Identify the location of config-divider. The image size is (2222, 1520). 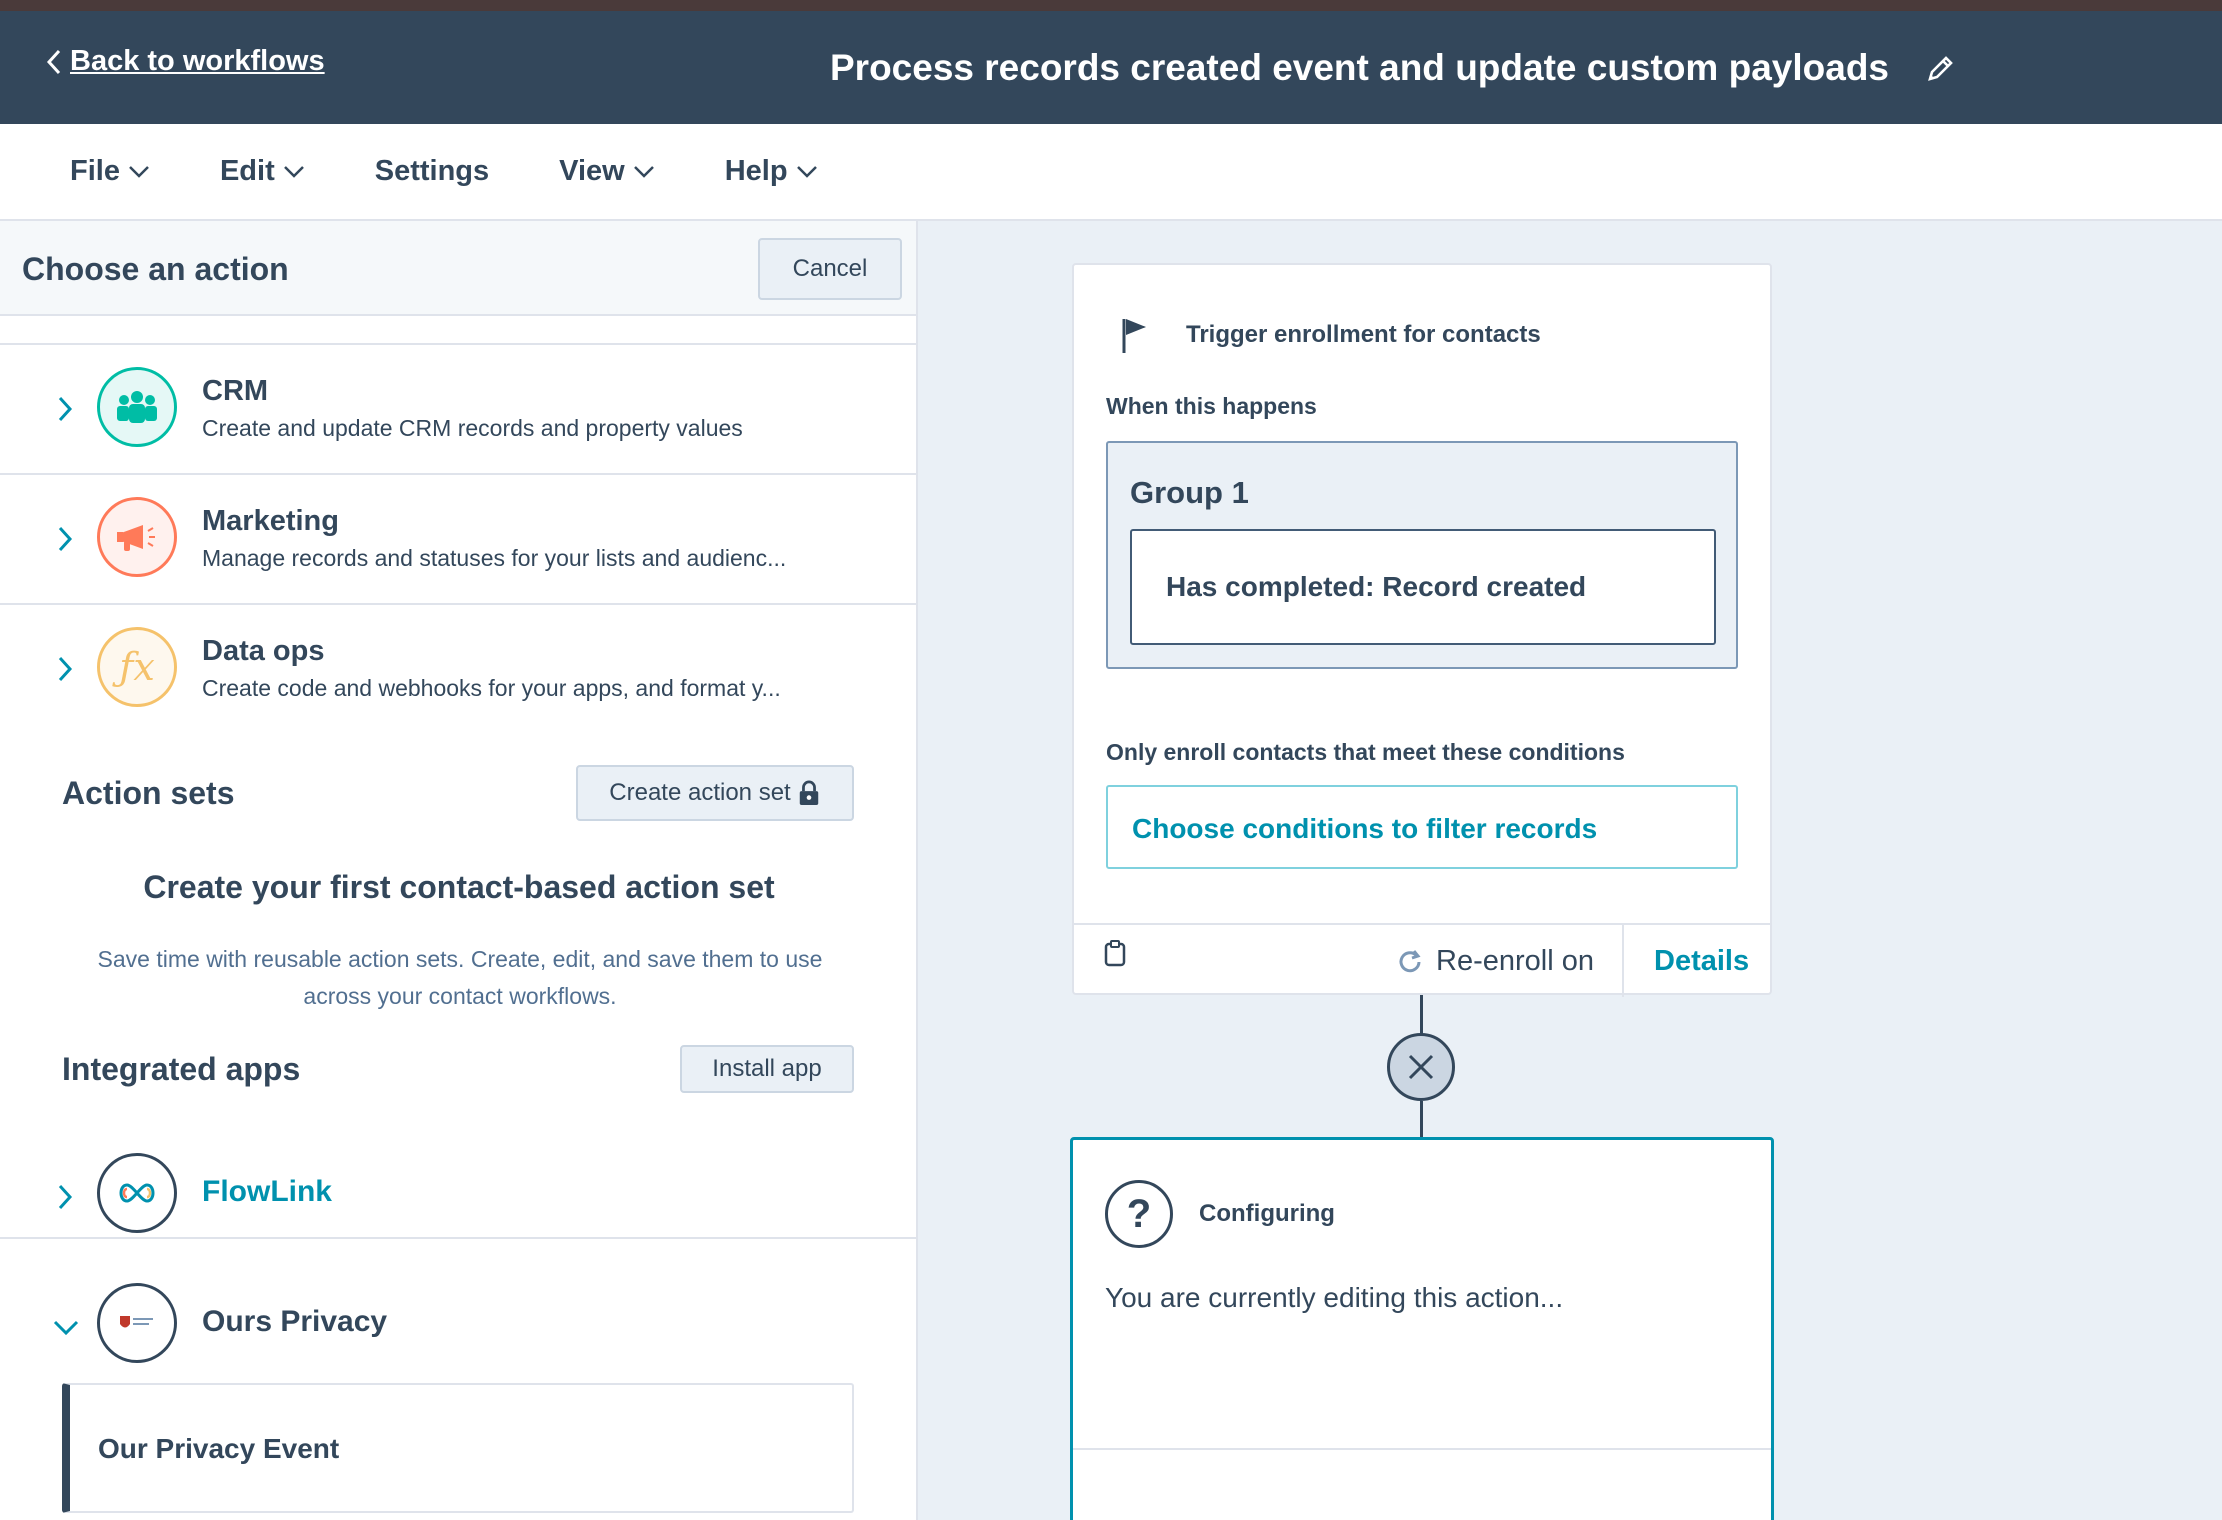
(1422, 1449).